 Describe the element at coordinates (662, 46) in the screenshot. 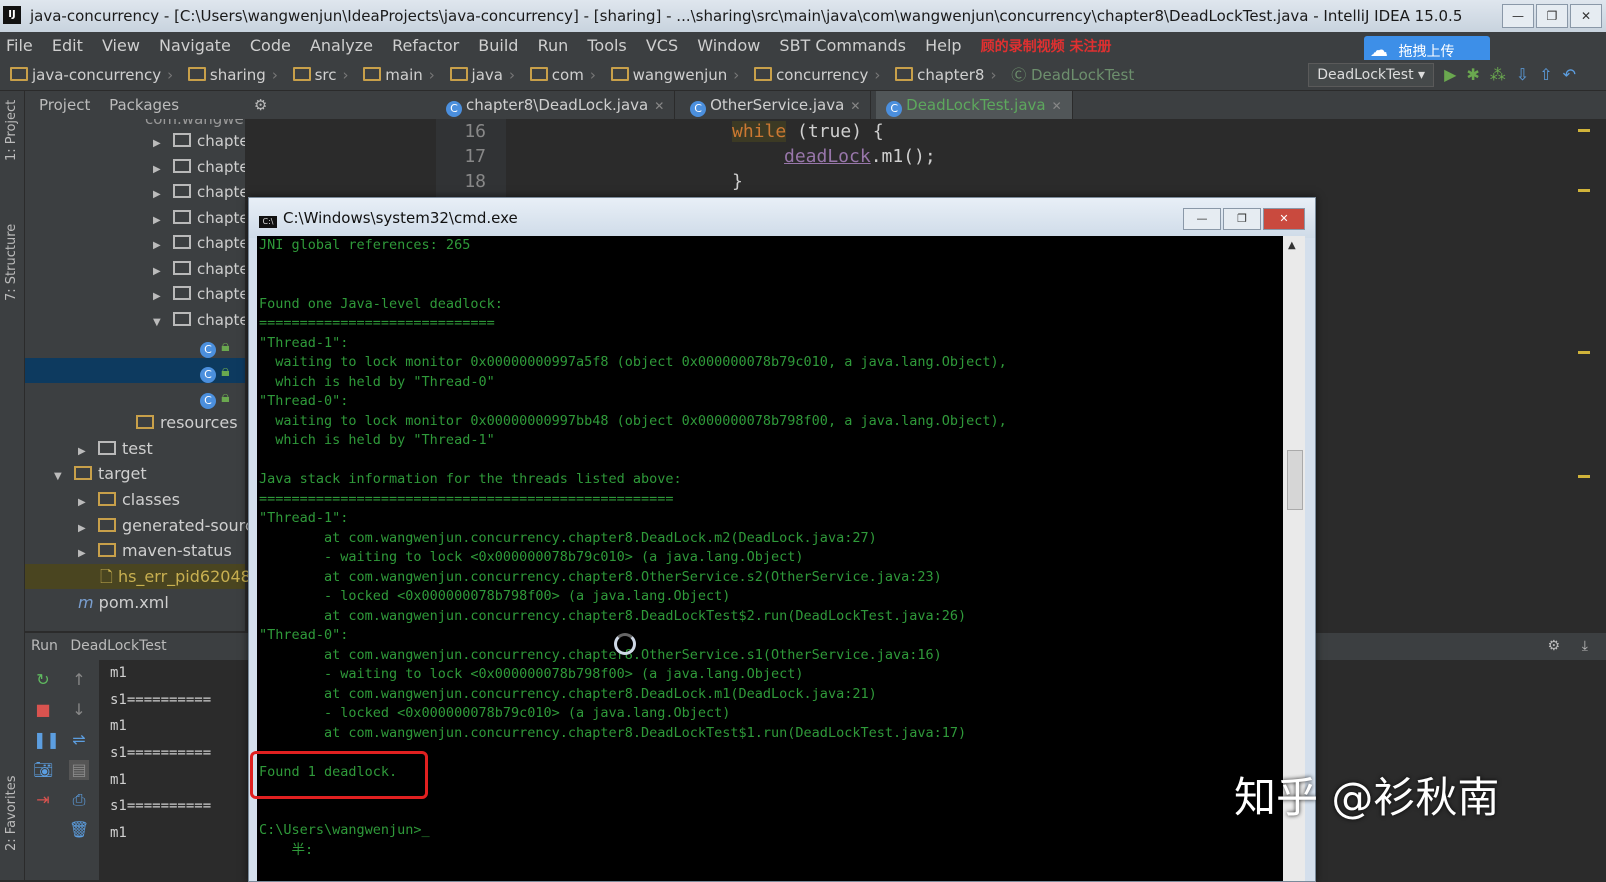

I see `menu-vcs: VCS` at that location.